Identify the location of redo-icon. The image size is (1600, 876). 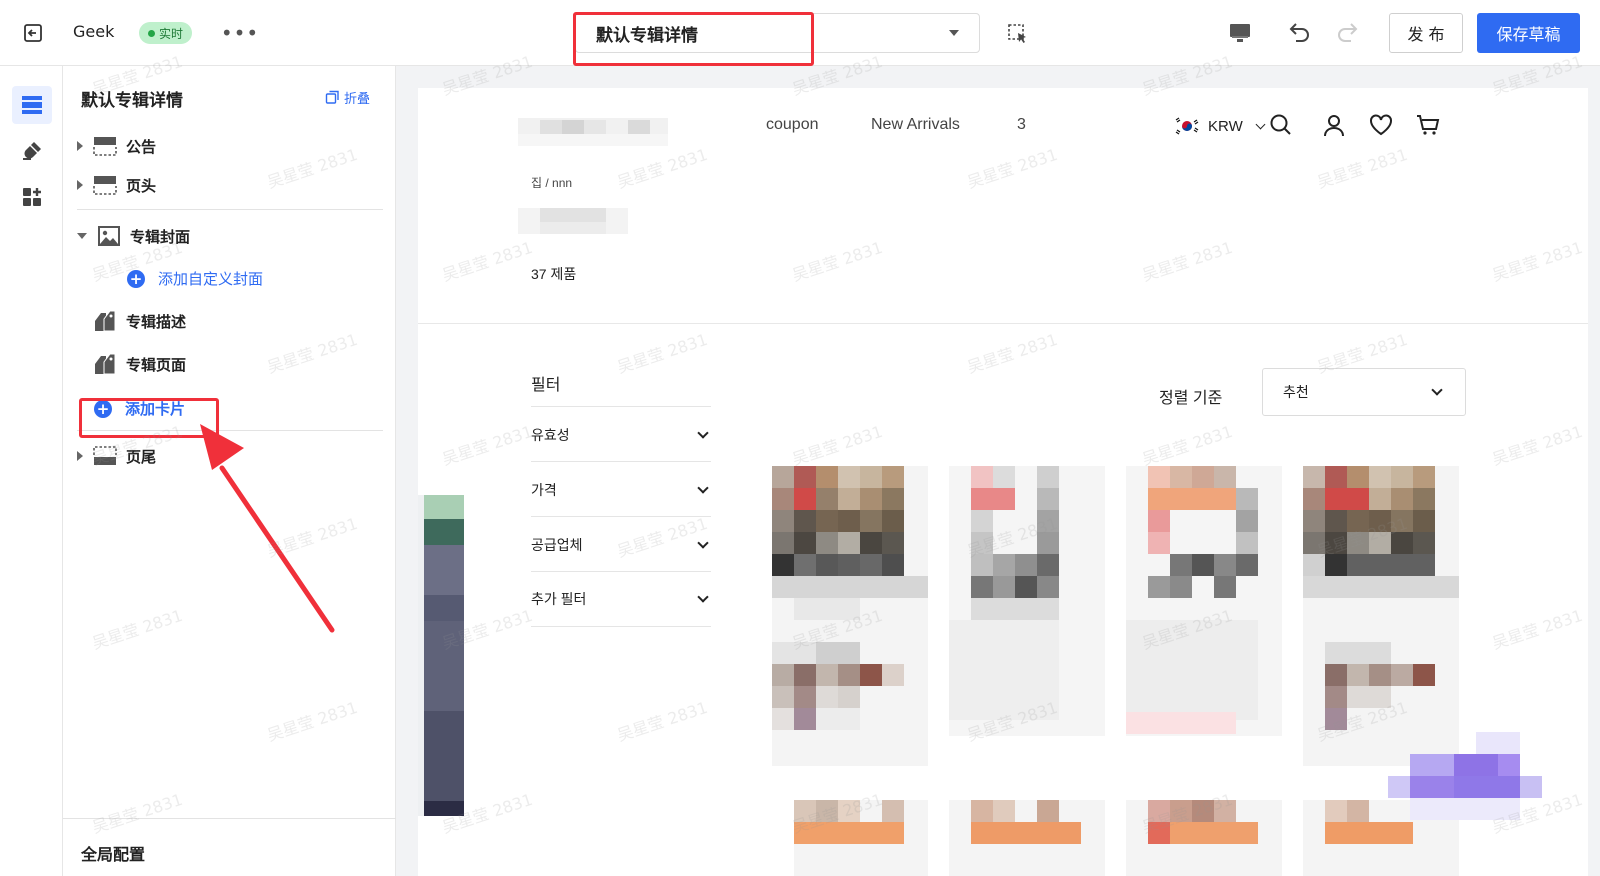
(1349, 33).